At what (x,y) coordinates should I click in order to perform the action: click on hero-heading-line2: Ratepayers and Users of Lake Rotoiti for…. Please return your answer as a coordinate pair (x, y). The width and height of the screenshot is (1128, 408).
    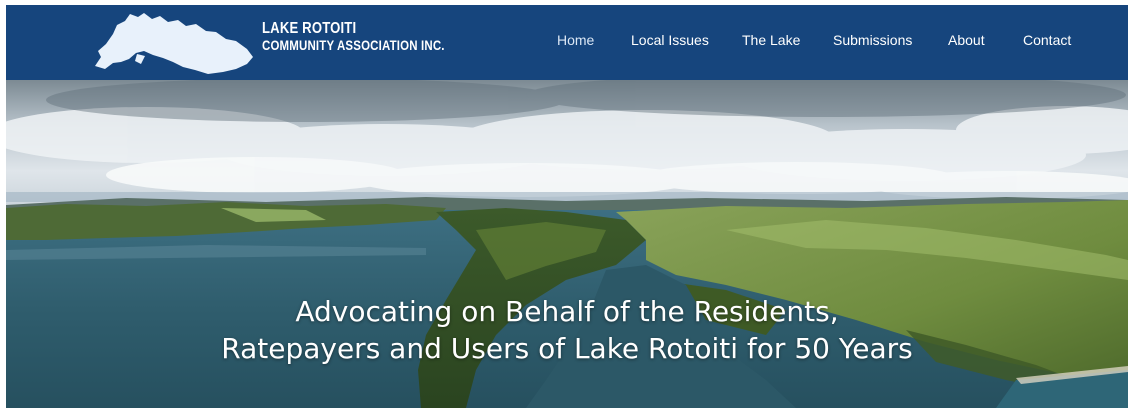
    Looking at the image, I should click on (567, 348).